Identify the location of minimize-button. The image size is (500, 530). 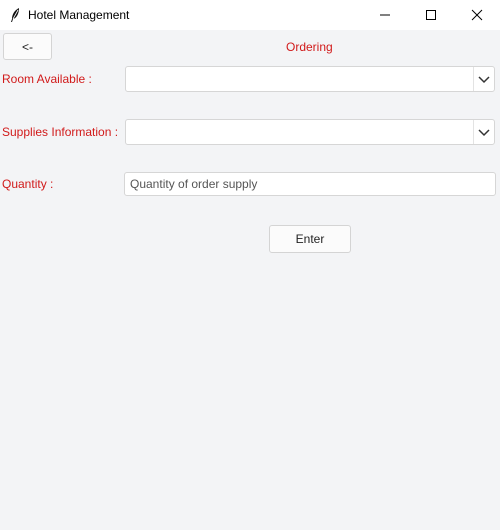
(385, 15).